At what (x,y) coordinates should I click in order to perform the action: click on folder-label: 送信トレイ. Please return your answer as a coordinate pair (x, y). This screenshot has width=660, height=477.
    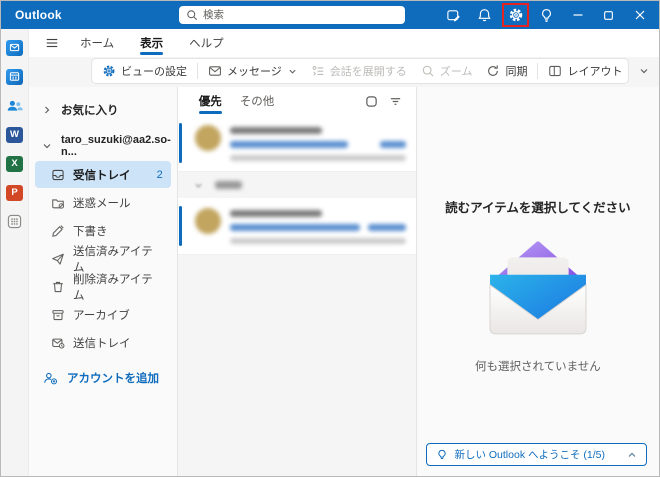
    Looking at the image, I should click on (102, 343).